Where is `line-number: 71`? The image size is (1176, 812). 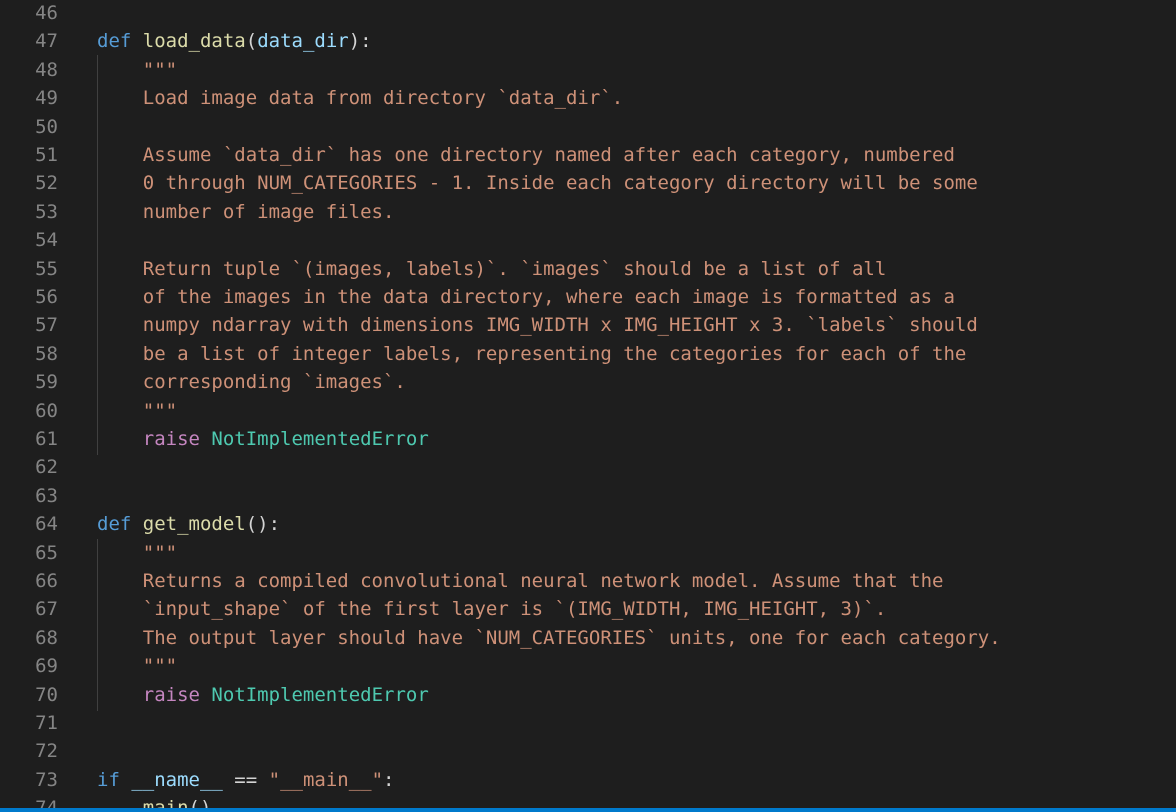 line-number: 71 is located at coordinates (46, 723).